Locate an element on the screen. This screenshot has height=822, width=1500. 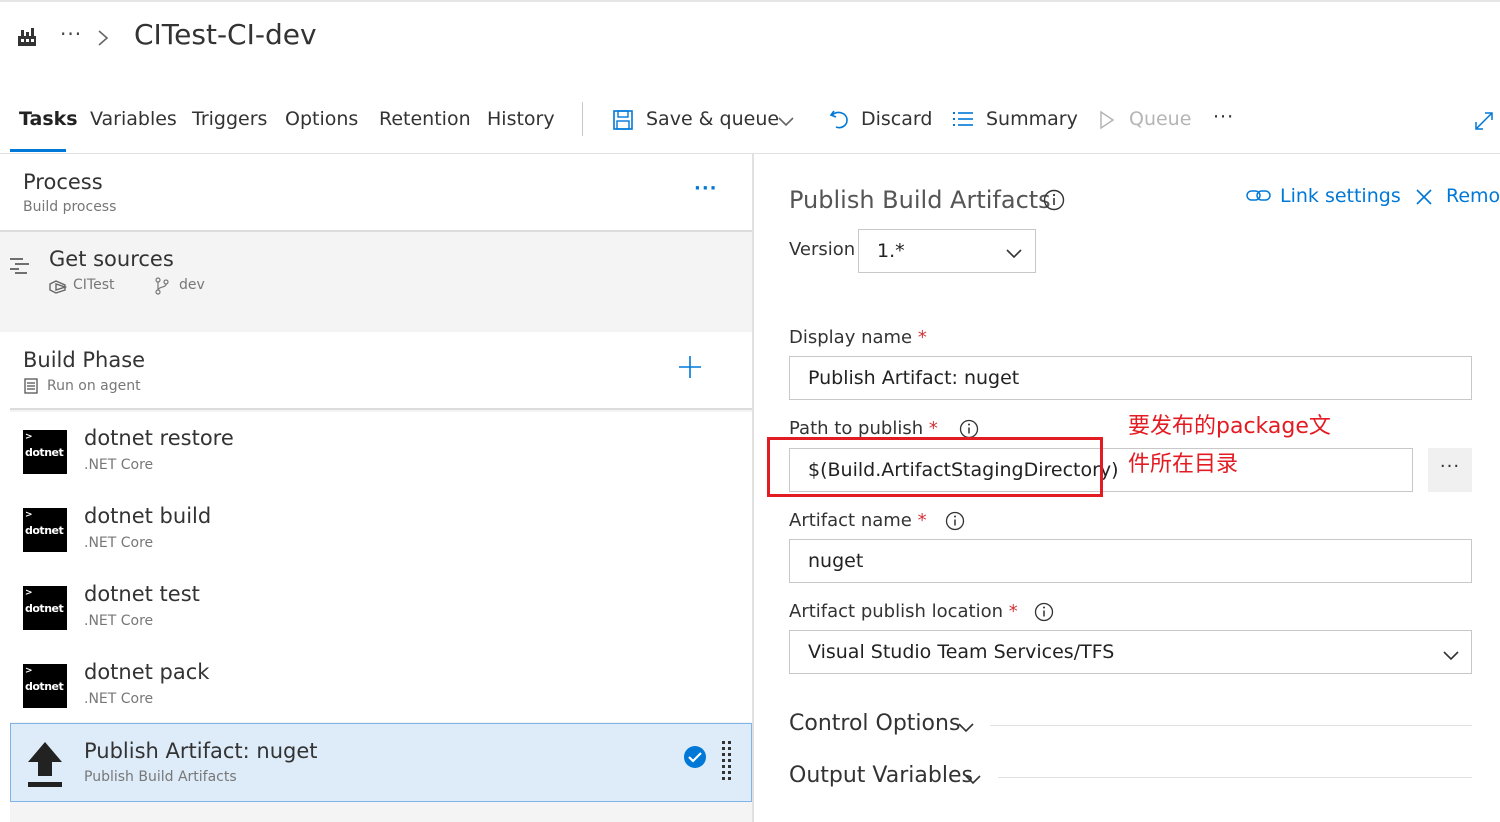
task-item: > dotnet dotnet build .NET Core is located at coordinates (381, 529).